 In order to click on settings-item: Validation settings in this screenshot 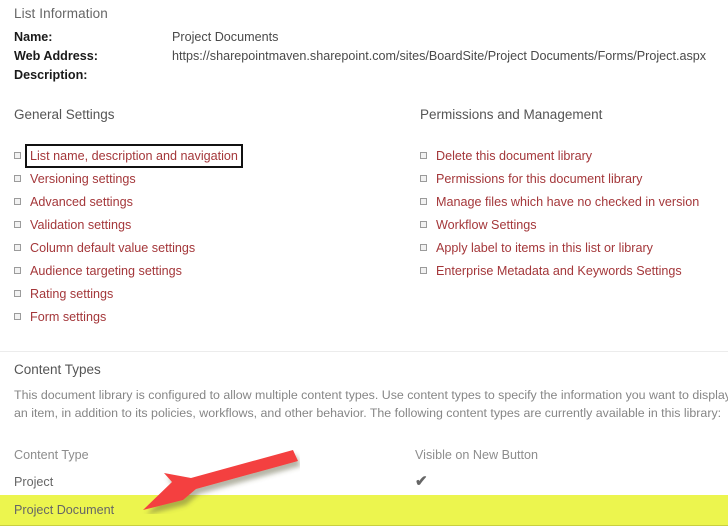, I will do `click(217, 225)`.